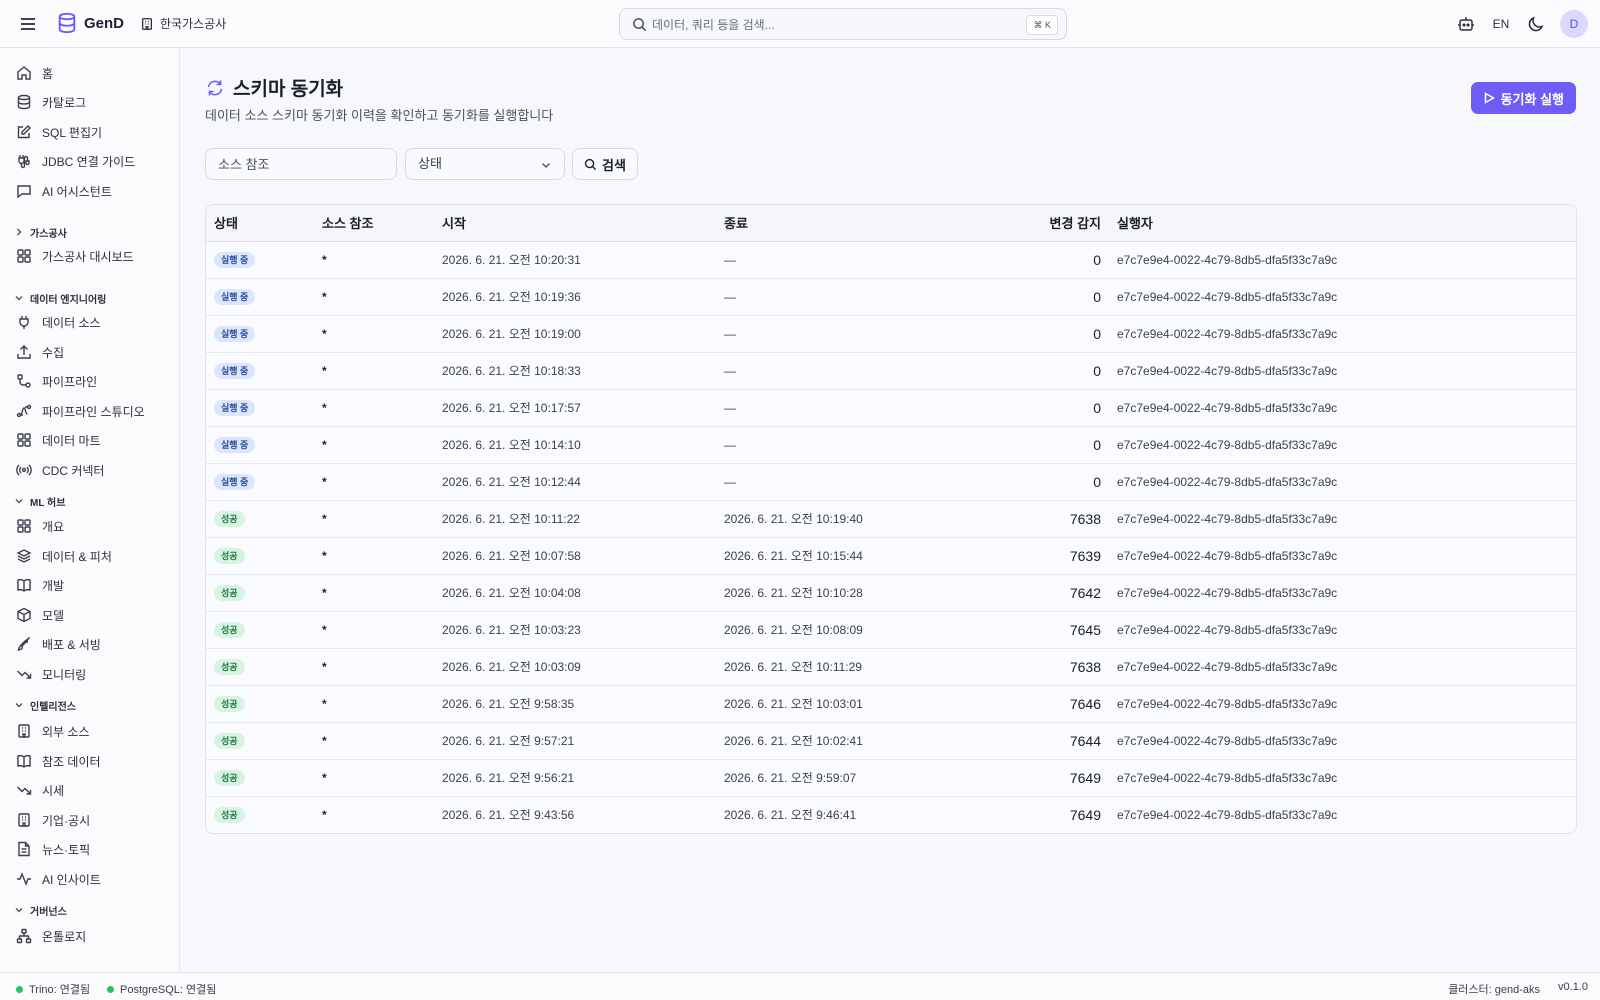  Describe the element at coordinates (39, 501) in the screenshot. I see `group-ml-hub: ML 허브` at that location.